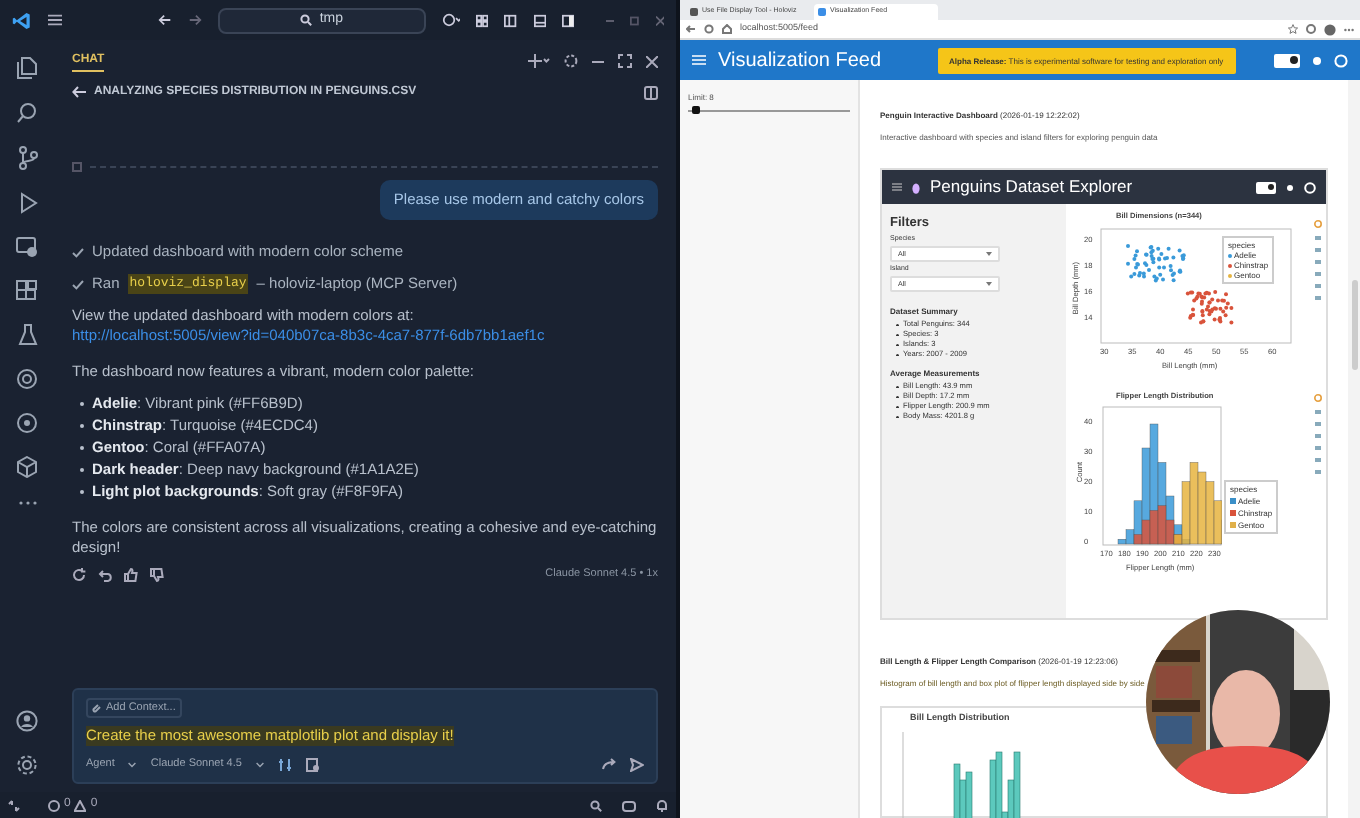 Image resolution: width=1360 pixels, height=818 pixels. What do you see at coordinates (157, 574) in the screenshot?
I see `thumbs-down-icon` at bounding box center [157, 574].